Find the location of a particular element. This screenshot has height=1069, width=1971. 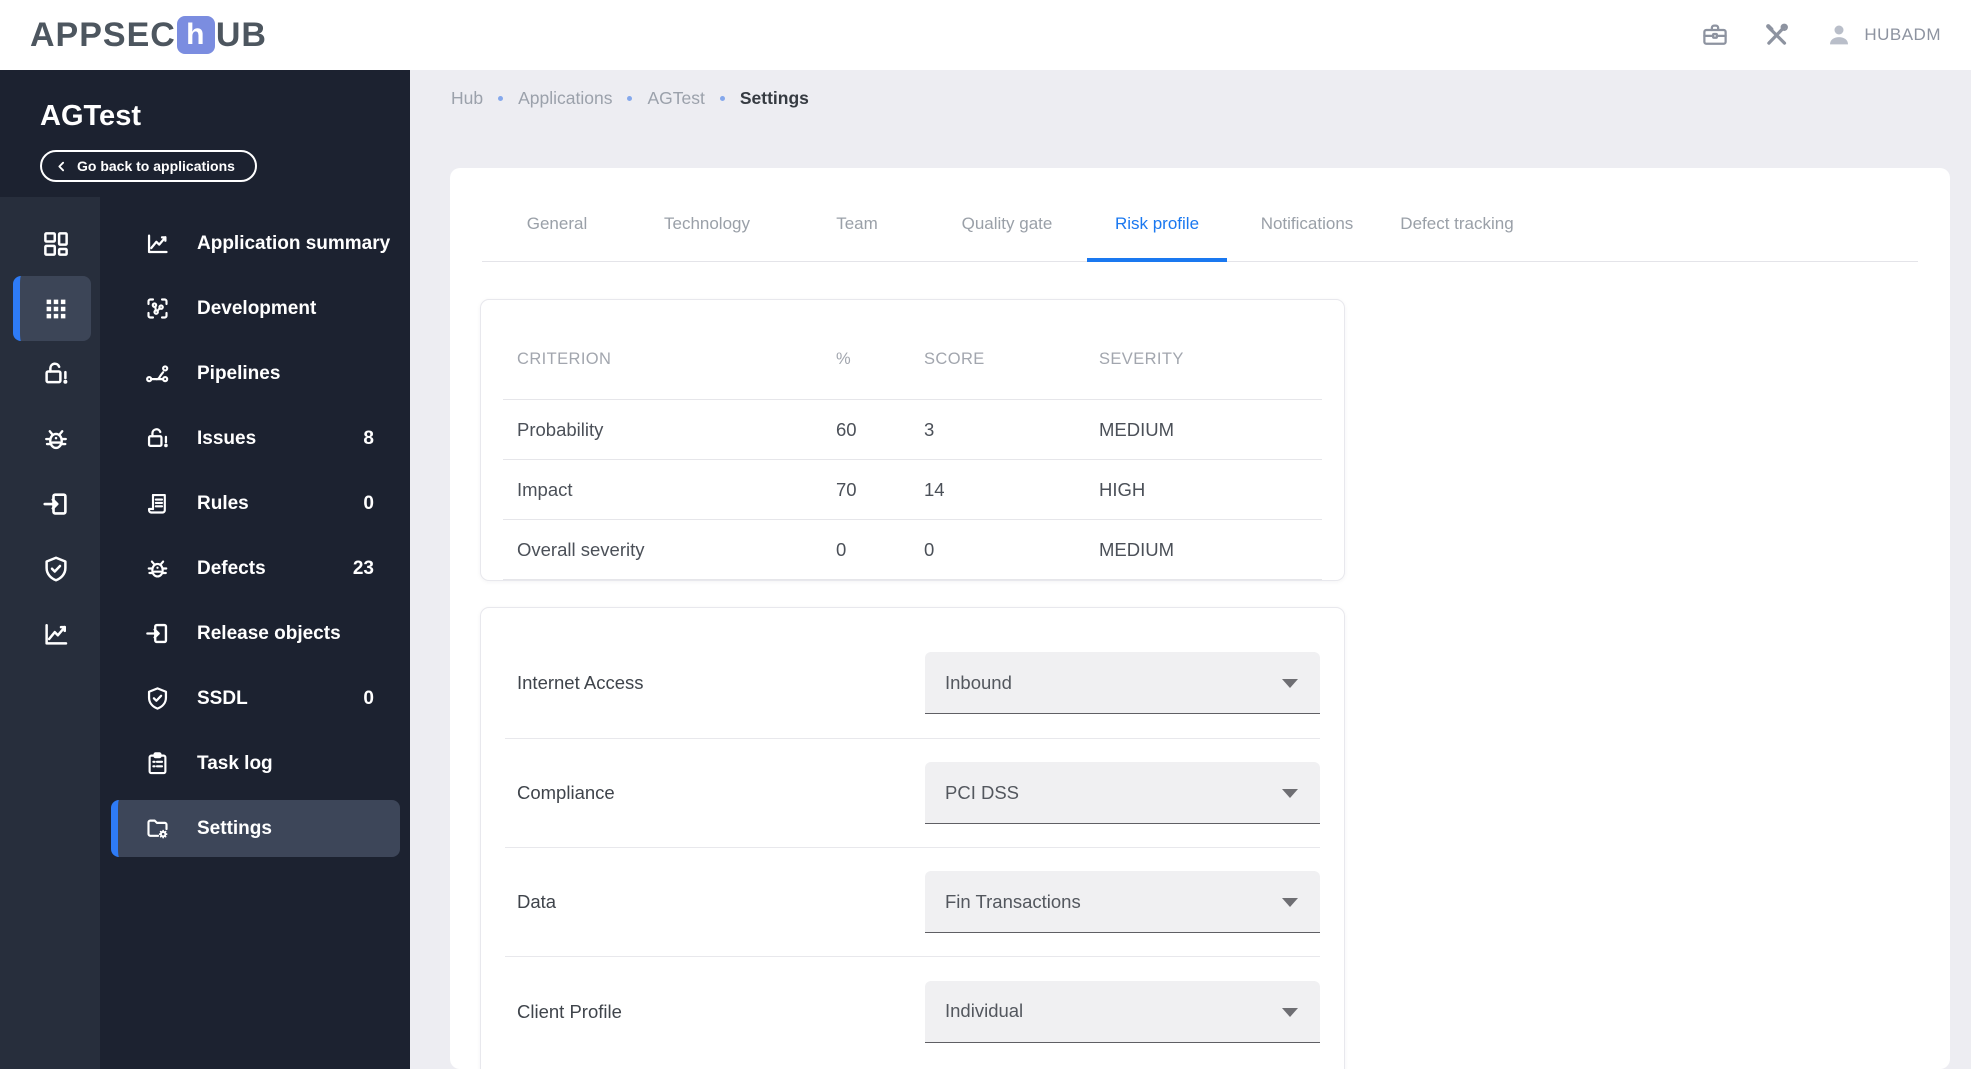

menu-item-release-objects: Release objects is located at coordinates (255, 633).